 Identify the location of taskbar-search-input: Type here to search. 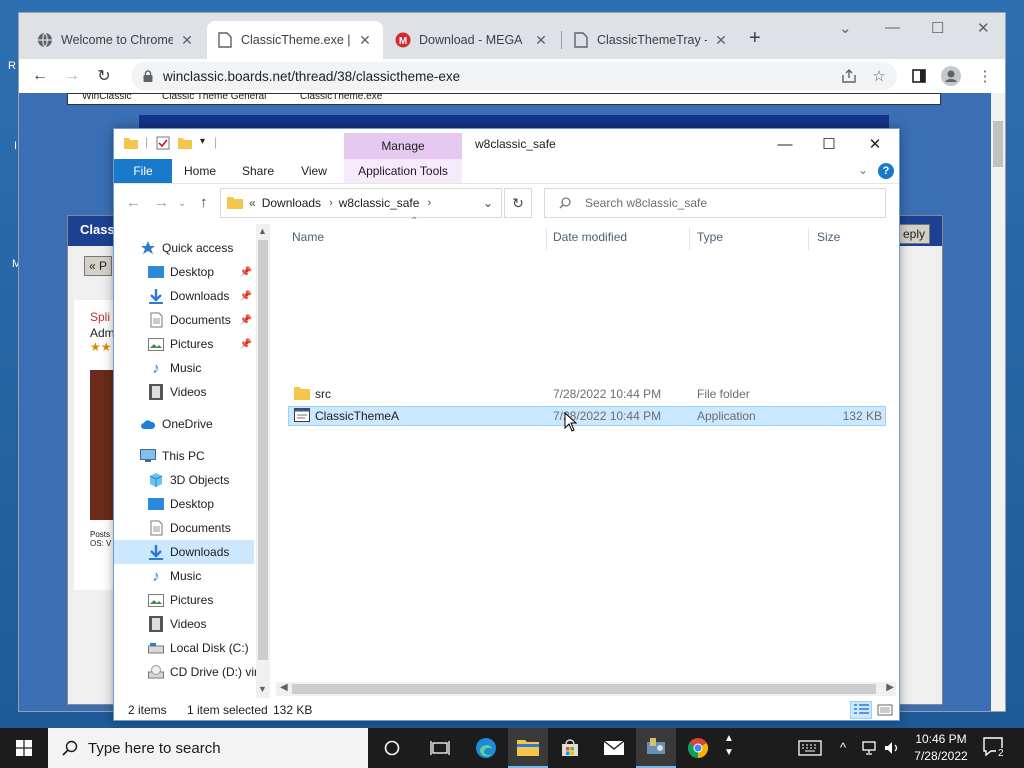
(208, 748).